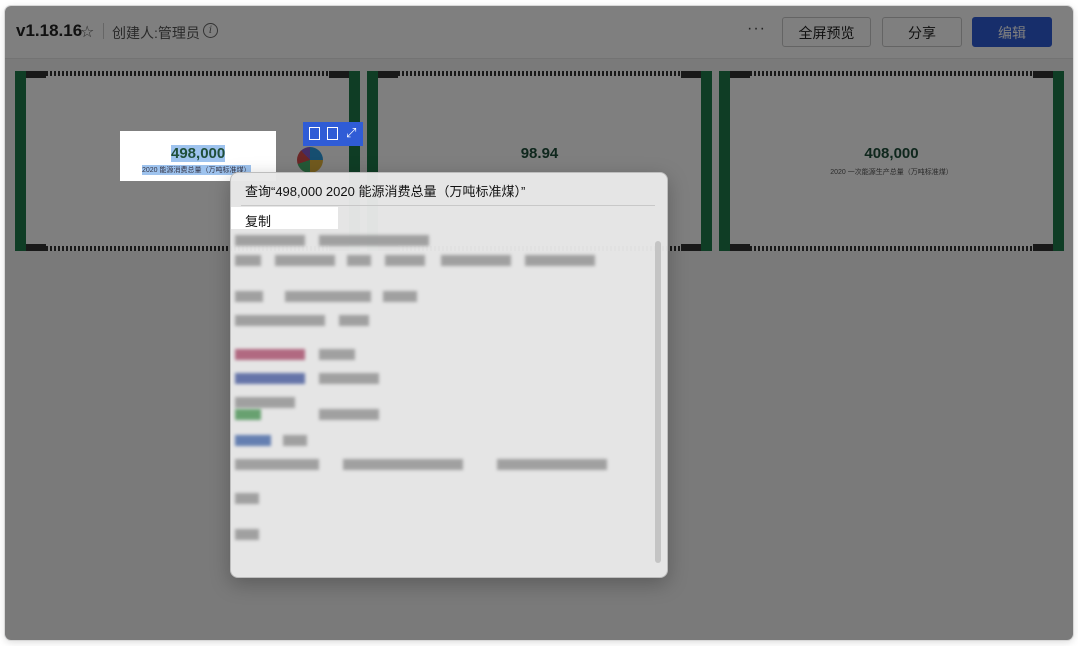 The width and height of the screenshot is (1078, 646). I want to click on widget-toolbar: ⤢, so click(333, 134).